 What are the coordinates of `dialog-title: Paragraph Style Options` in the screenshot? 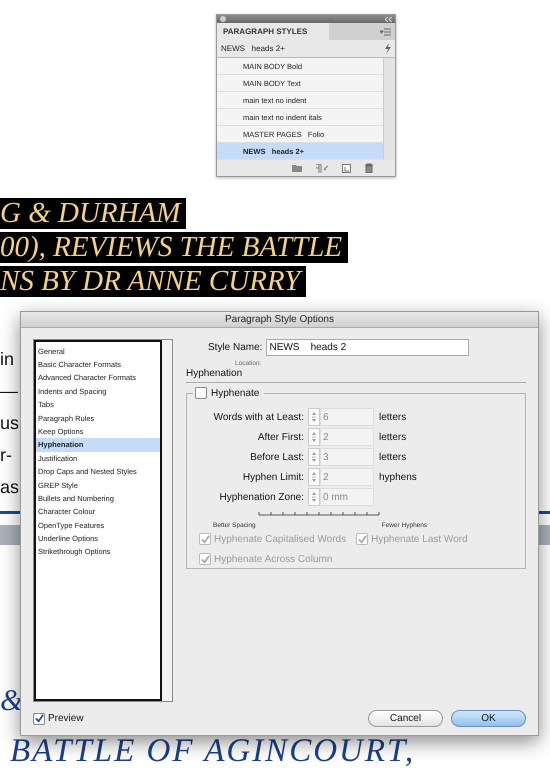 It's located at (279, 320).